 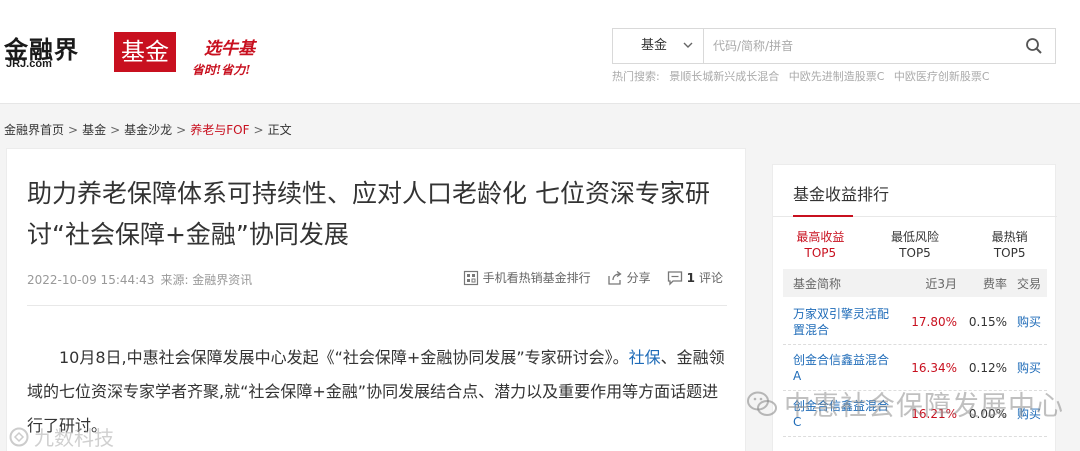 What do you see at coordinates (593, 277) in the screenshot?
I see `article-tools: 手机看热销基金排行 分享 1 评论` at bounding box center [593, 277].